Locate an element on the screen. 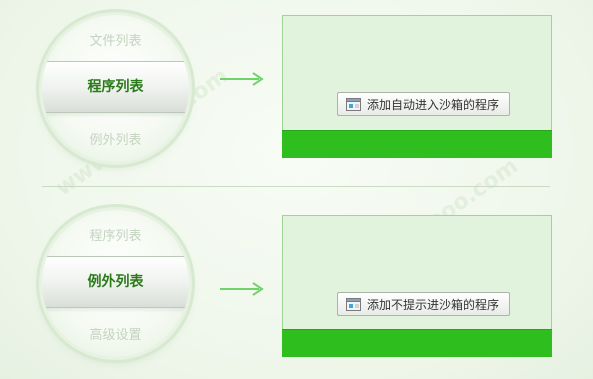  menu-item-advanced-settings: 高级设置 is located at coordinates (115, 333).